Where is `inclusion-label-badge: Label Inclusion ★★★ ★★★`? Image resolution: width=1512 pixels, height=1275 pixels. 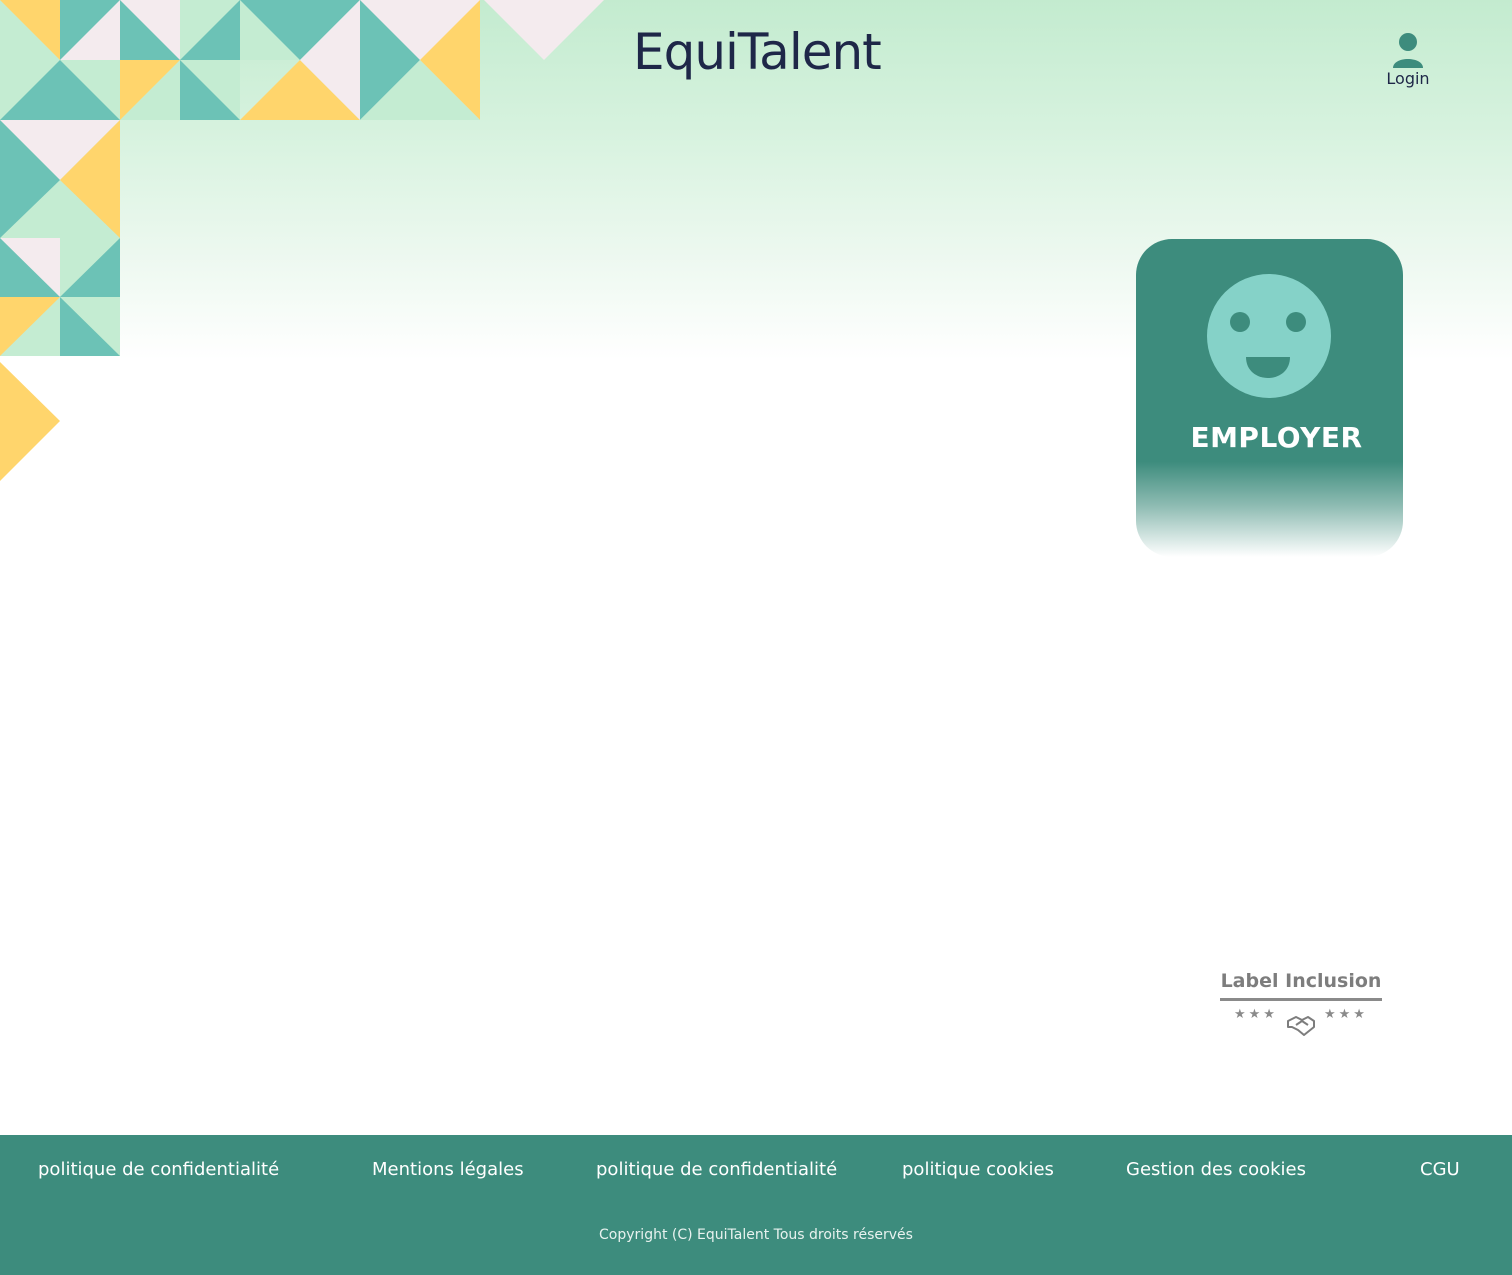 inclusion-label-badge: Label Inclusion ★★★ ★★★ is located at coordinates (1301, 1006).